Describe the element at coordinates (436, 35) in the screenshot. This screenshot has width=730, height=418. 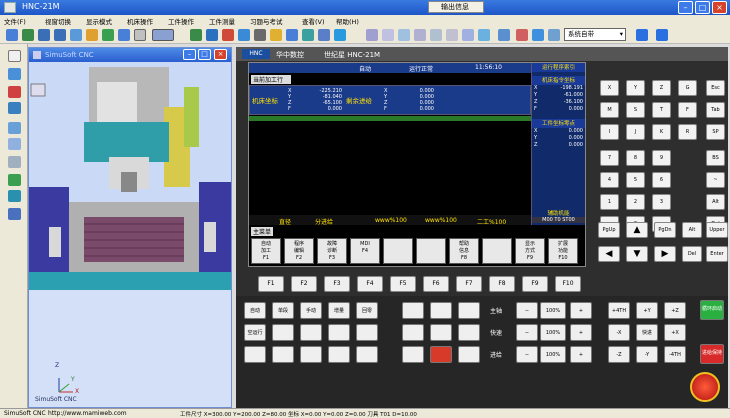
I see `corner-icon` at that location.